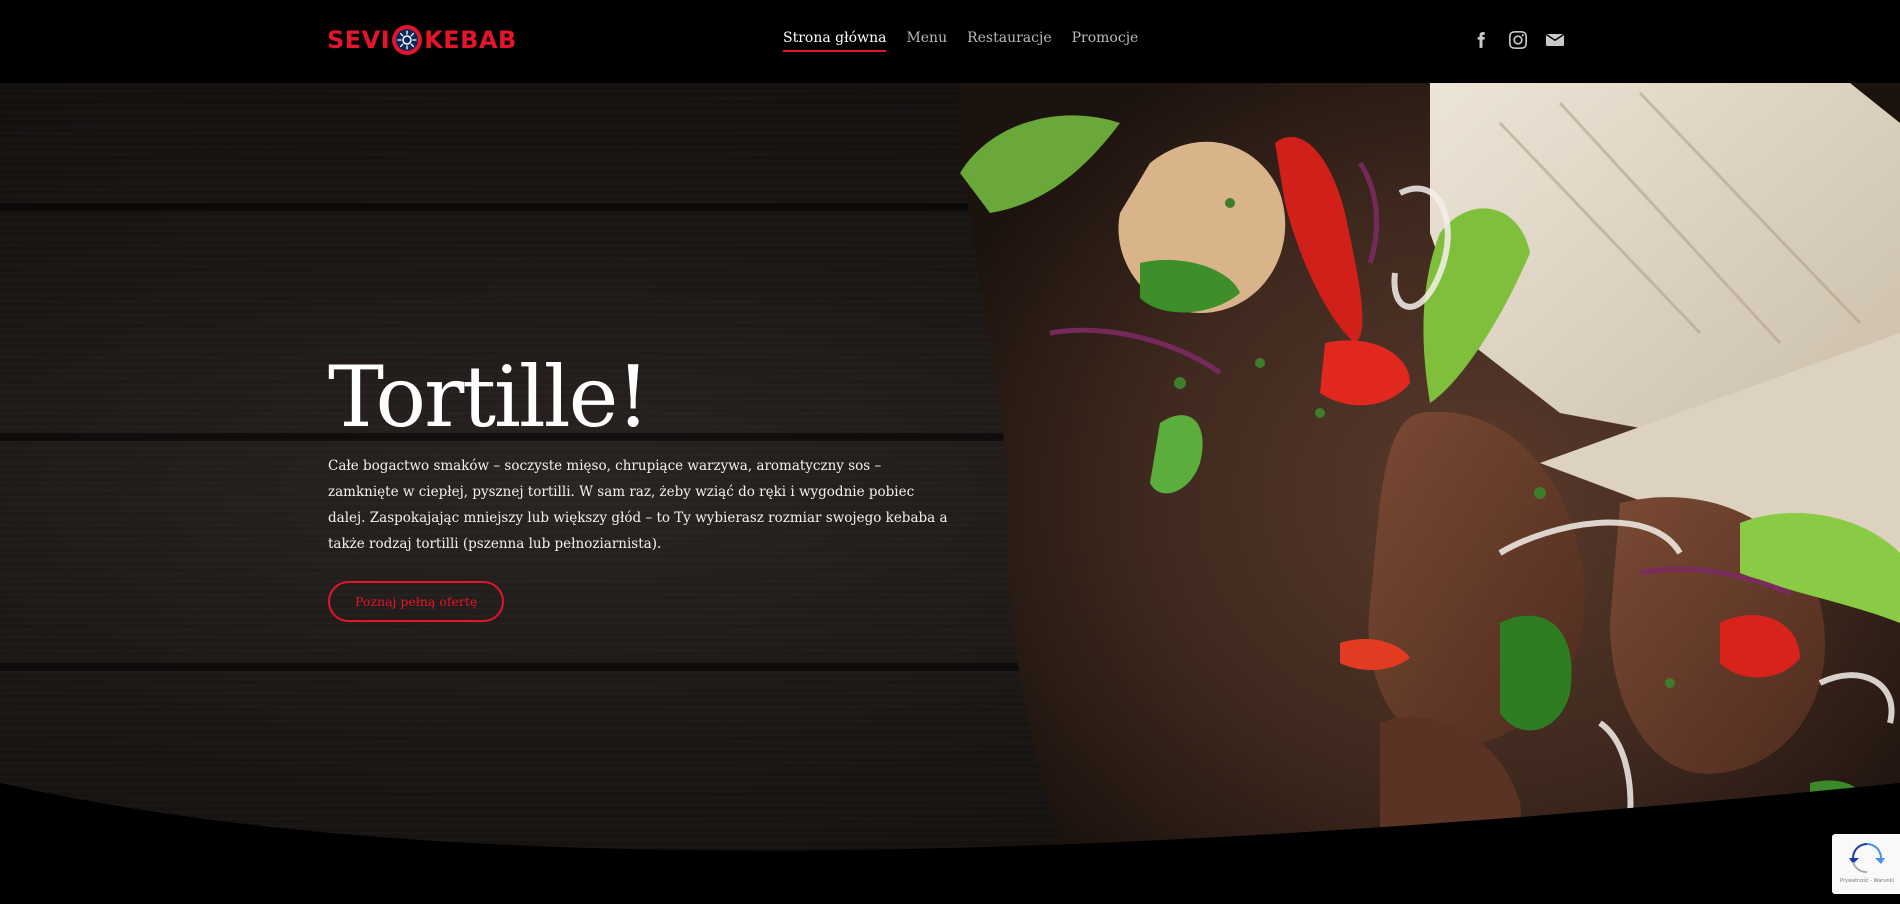  I want to click on logo-text-right: KEBAB, so click(470, 40).